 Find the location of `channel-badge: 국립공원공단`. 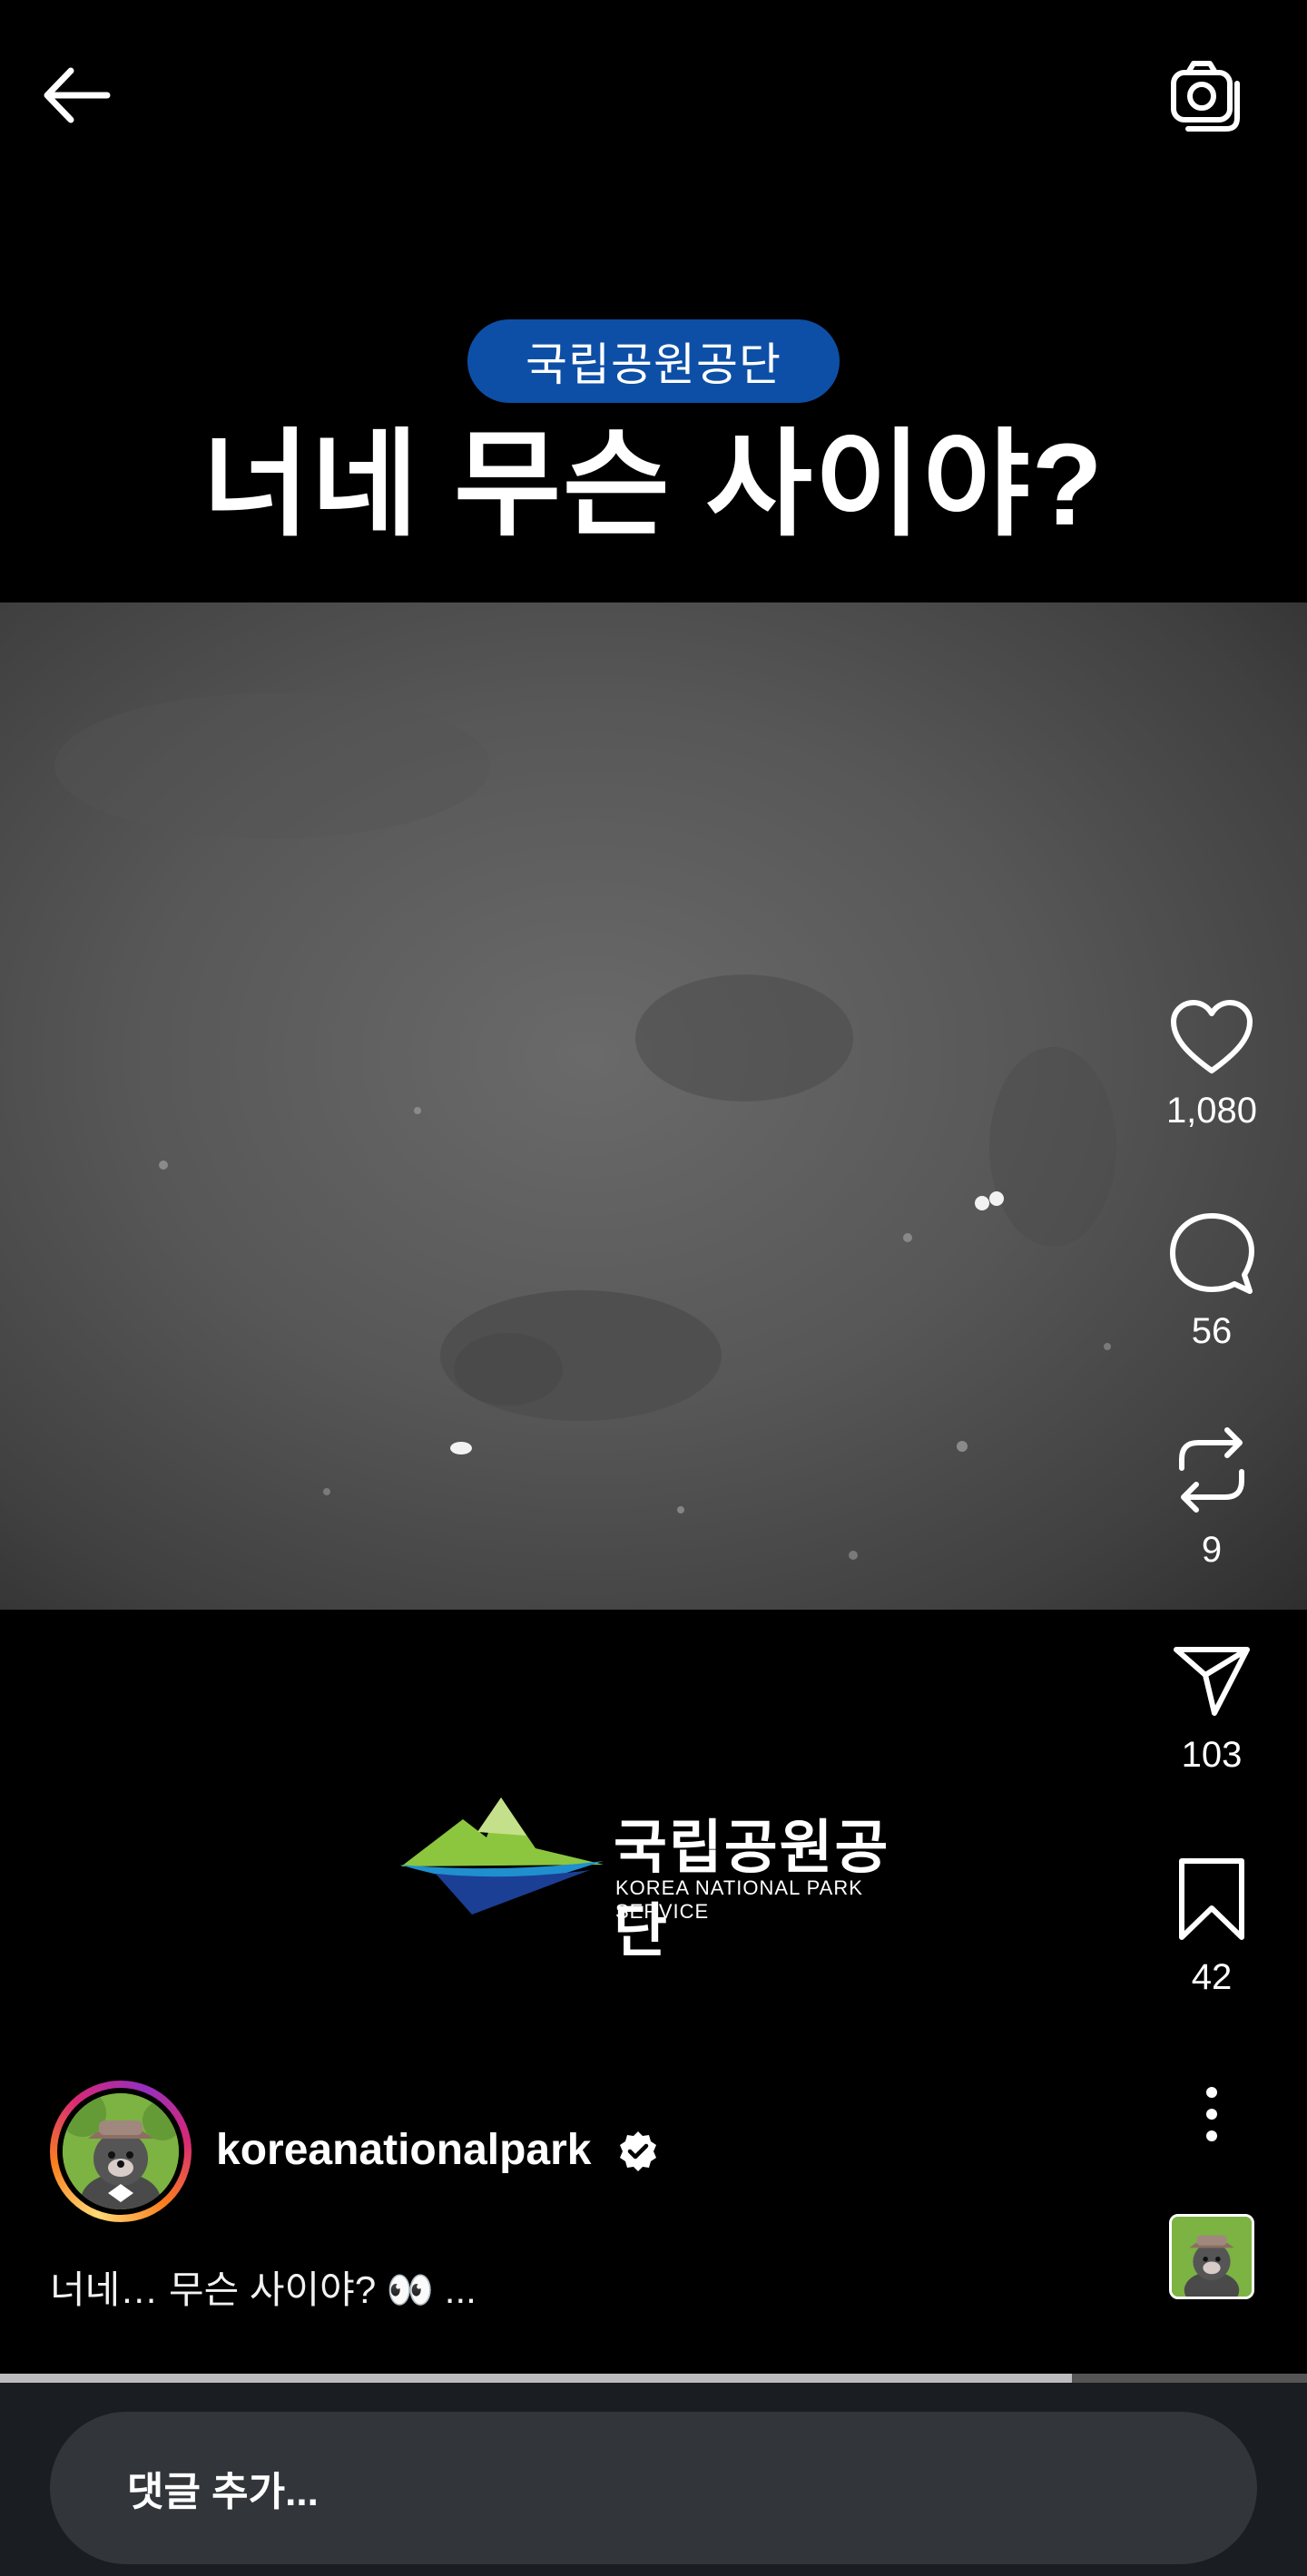

channel-badge: 국립공원공단 is located at coordinates (653, 361).